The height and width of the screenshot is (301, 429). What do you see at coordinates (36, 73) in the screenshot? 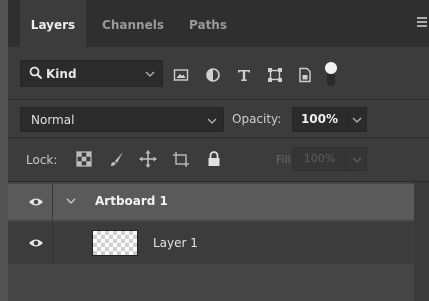
I see `search-icon` at bounding box center [36, 73].